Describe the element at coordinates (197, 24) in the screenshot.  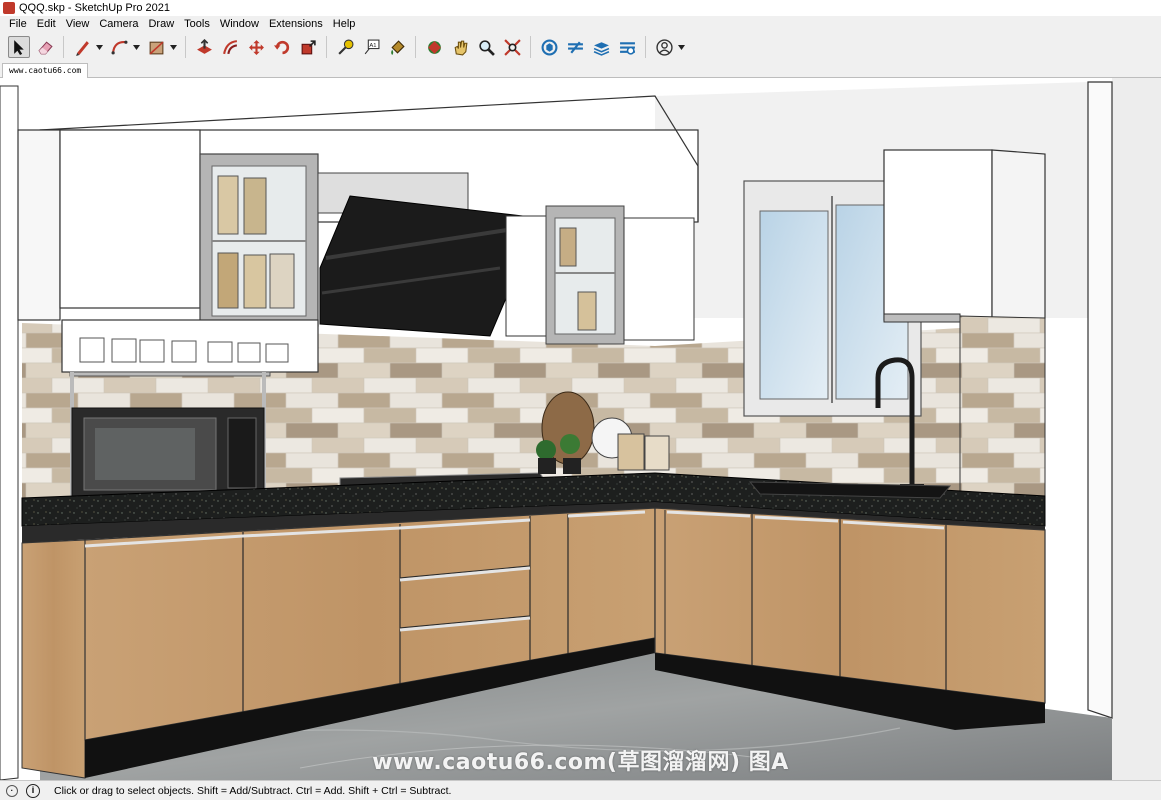
I see `menu-tools: Tools` at that location.